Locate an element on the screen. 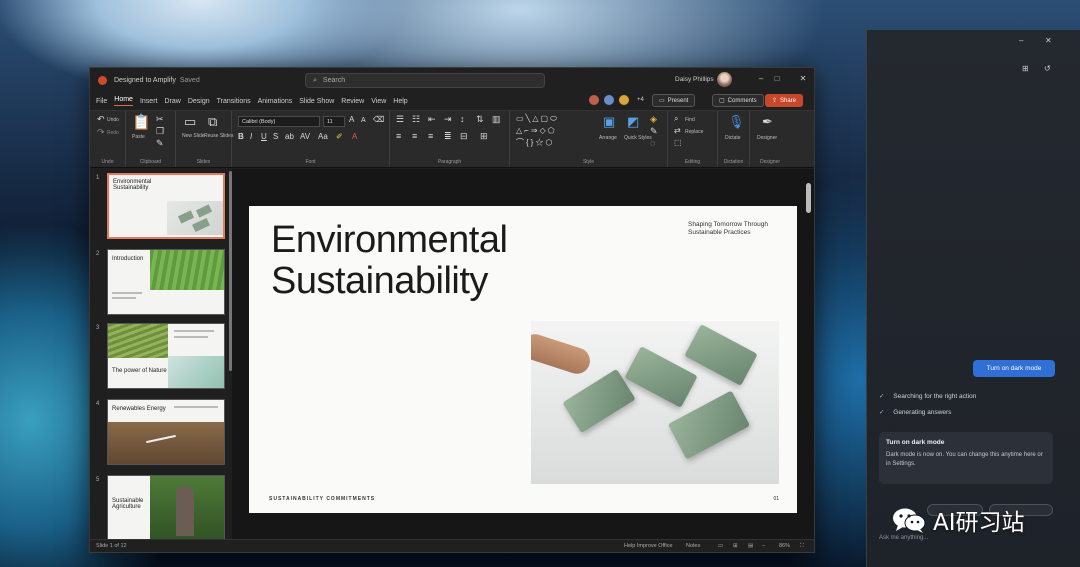 This screenshot has height=567, width=1080. italic-icon: I is located at coordinates (251, 137).